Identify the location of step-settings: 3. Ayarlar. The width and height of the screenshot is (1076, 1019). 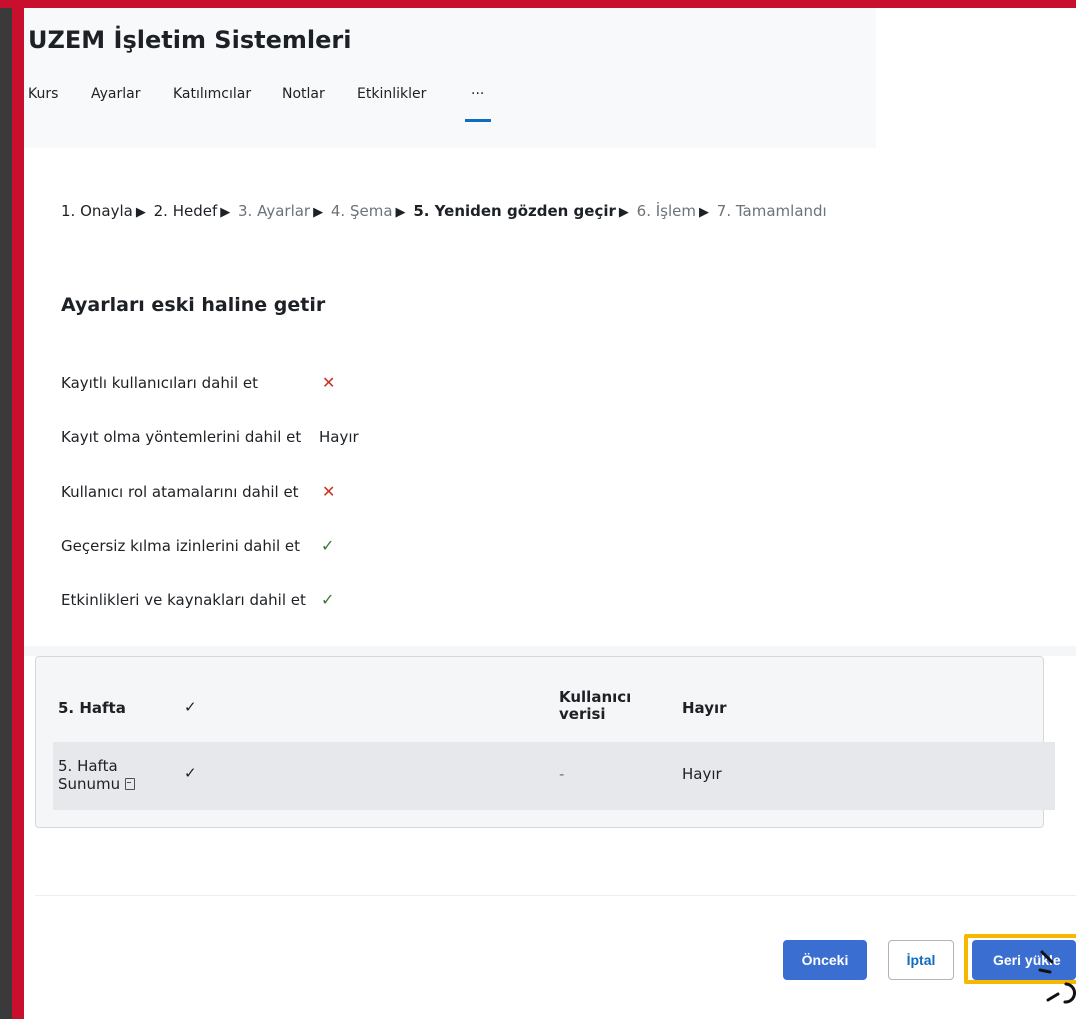
(274, 211).